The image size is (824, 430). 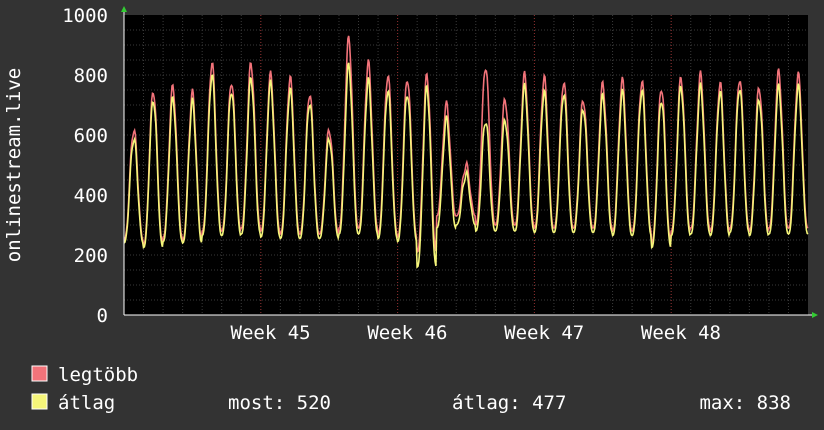 What do you see at coordinates (681, 333) in the screenshot?
I see `x-tick-label: Week 48` at bounding box center [681, 333].